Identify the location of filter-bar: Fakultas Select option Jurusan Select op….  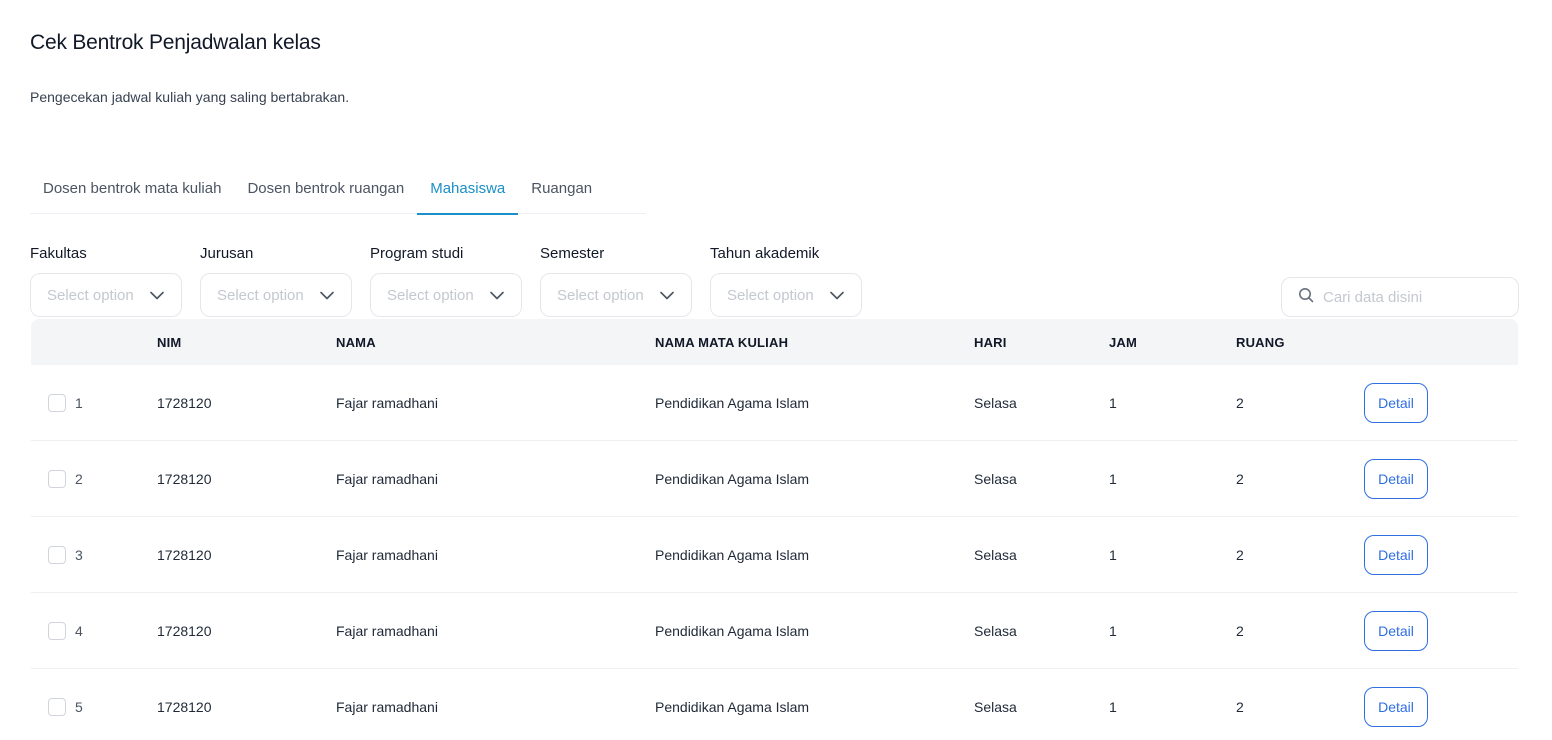
(446, 280).